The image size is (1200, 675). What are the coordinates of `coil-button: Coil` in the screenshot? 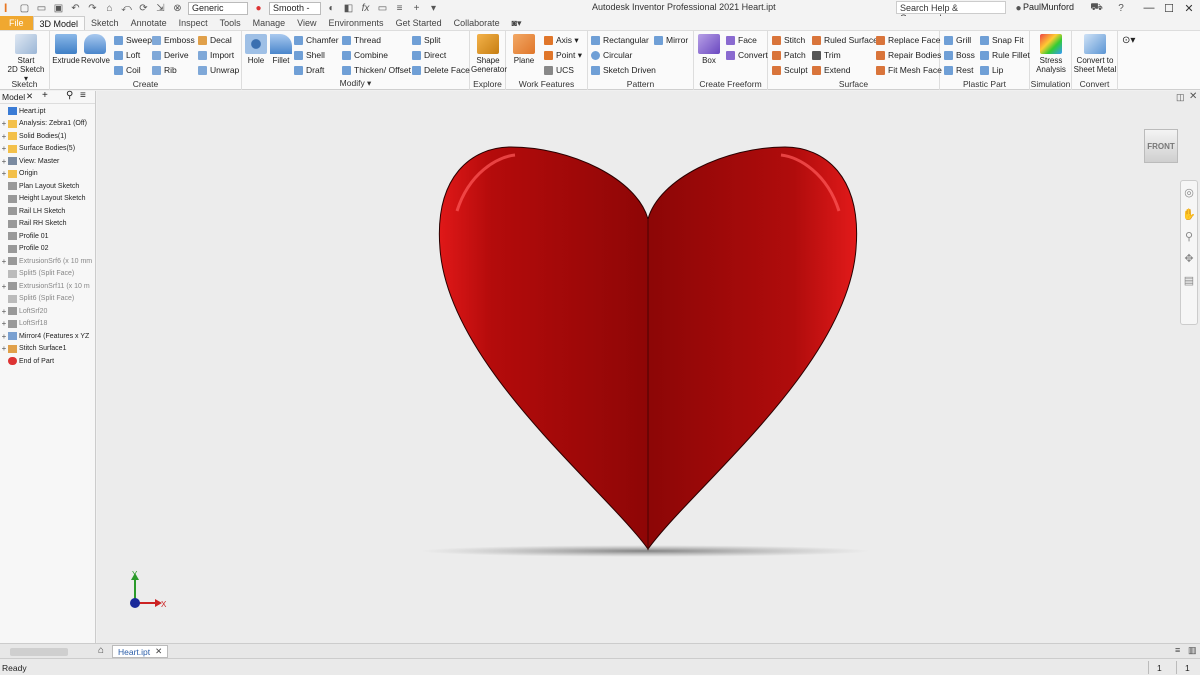 It's located at (127, 70).